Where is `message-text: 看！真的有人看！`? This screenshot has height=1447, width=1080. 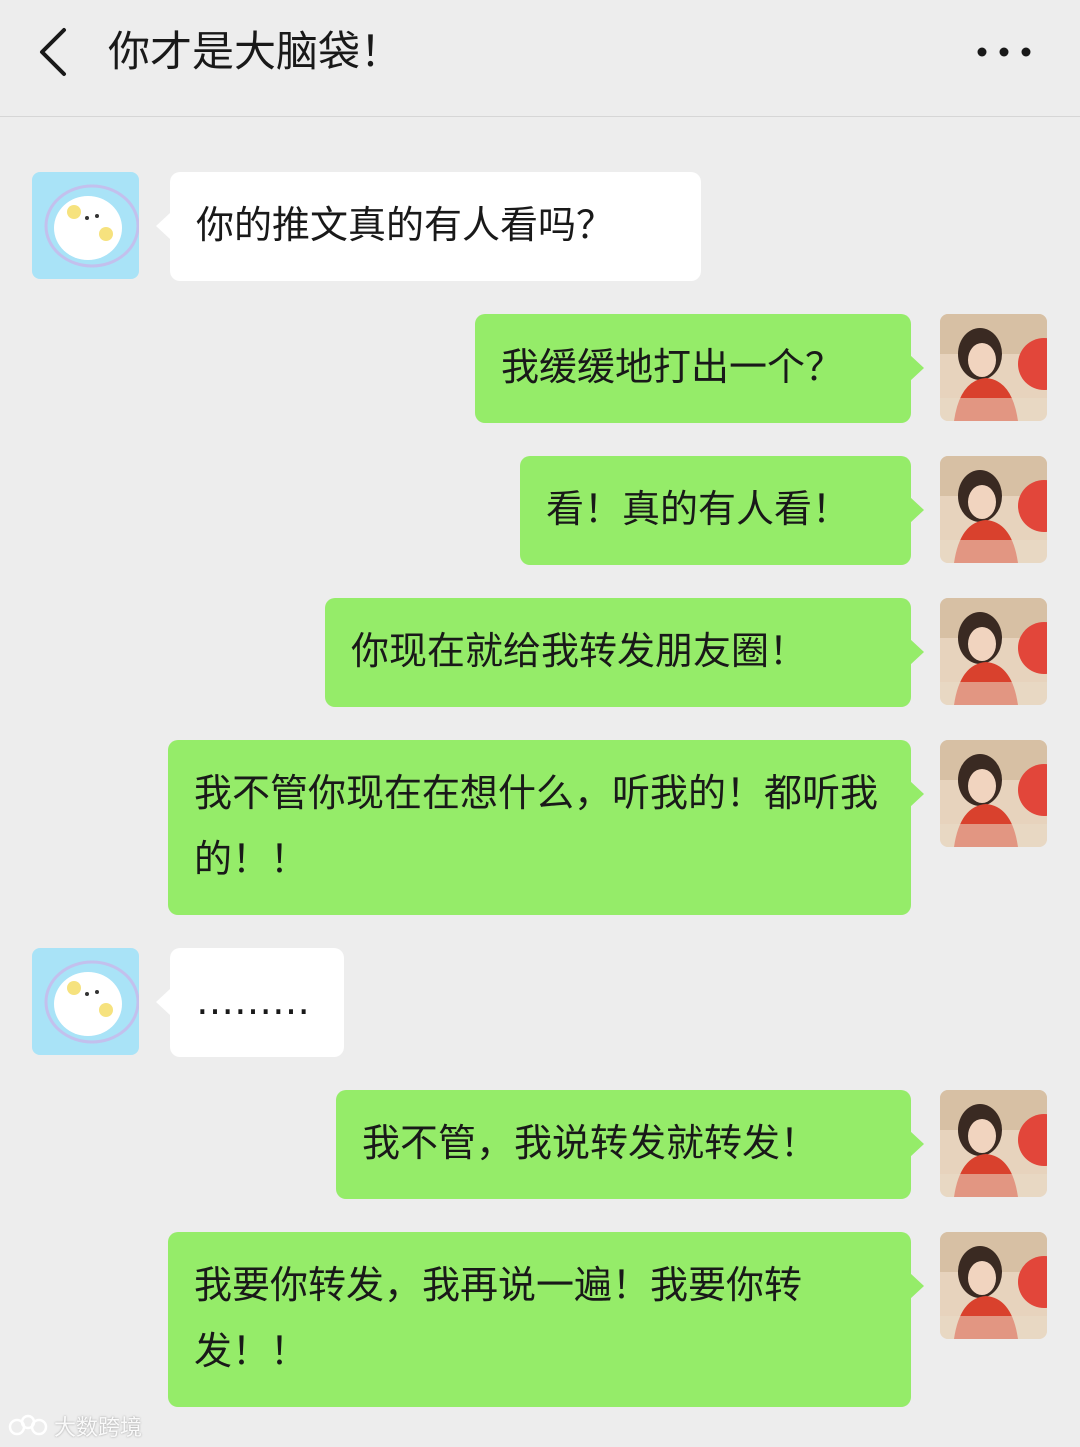
message-text: 看！真的有人看！ is located at coordinates (698, 509).